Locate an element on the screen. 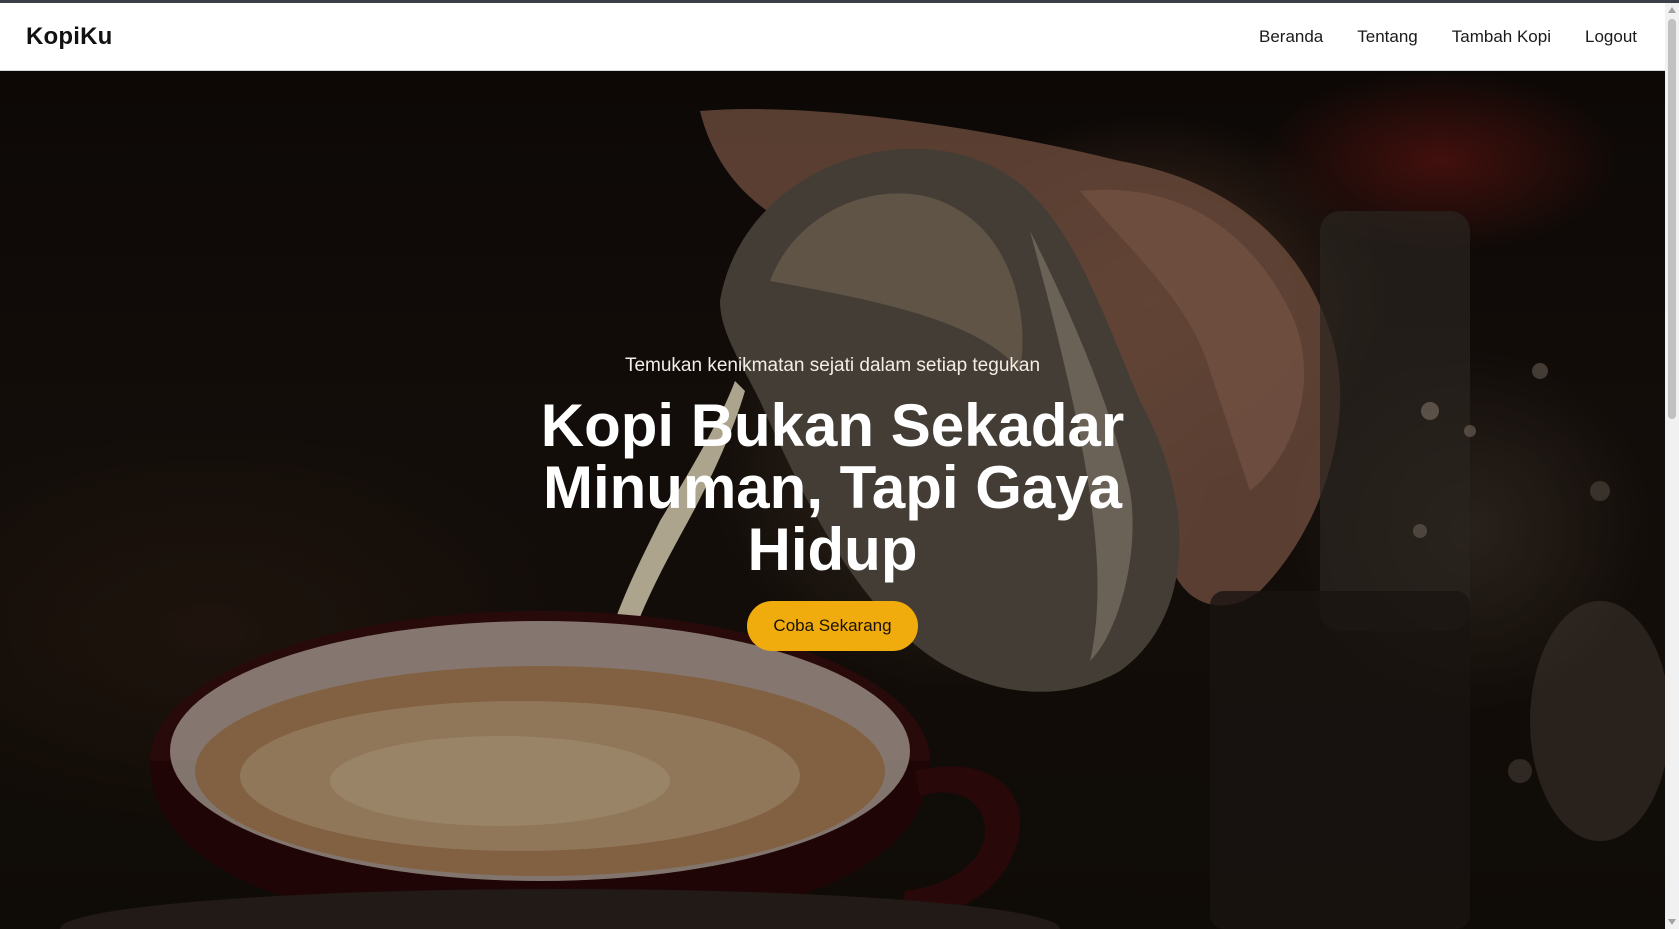 This screenshot has height=929, width=1679. nav-link-tambah-kopi: Tambah Kopi is located at coordinates (1501, 37).